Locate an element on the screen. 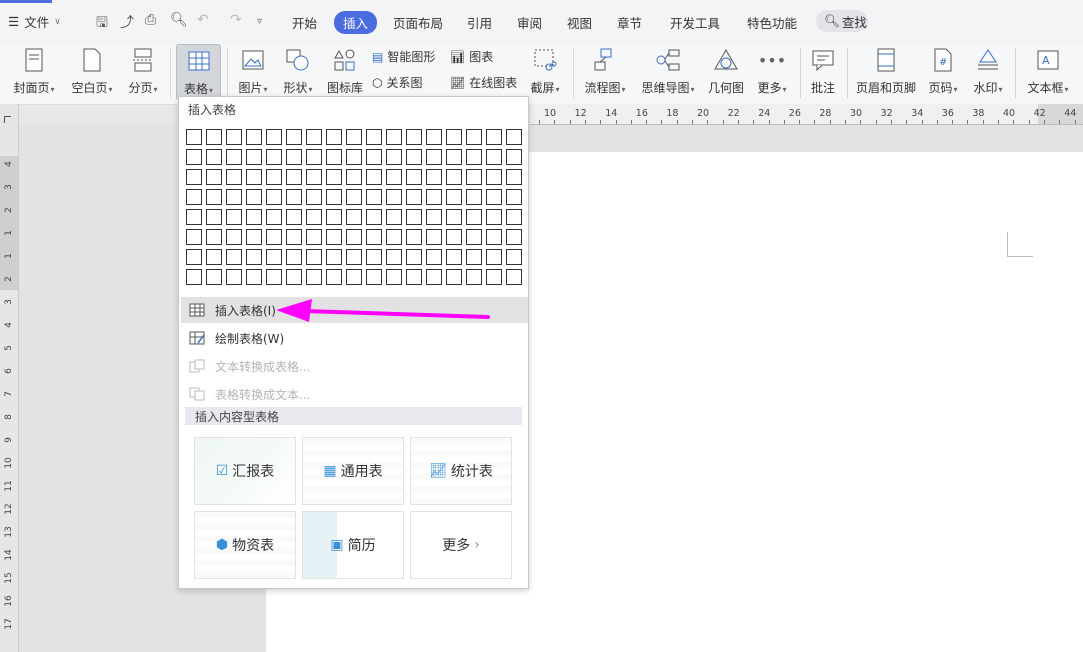  tab-review: 审阅 is located at coordinates (529, 22).